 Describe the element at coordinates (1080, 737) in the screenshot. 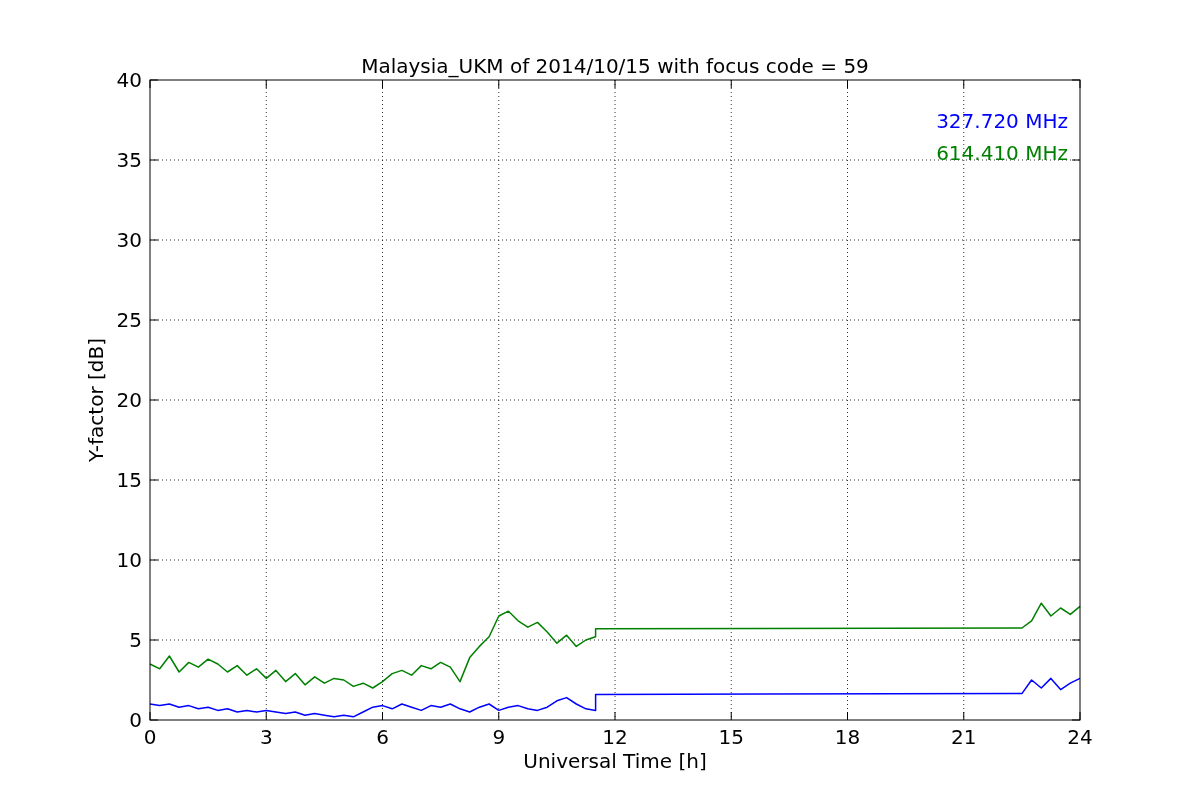

I see `x-tick-label: 24` at that location.